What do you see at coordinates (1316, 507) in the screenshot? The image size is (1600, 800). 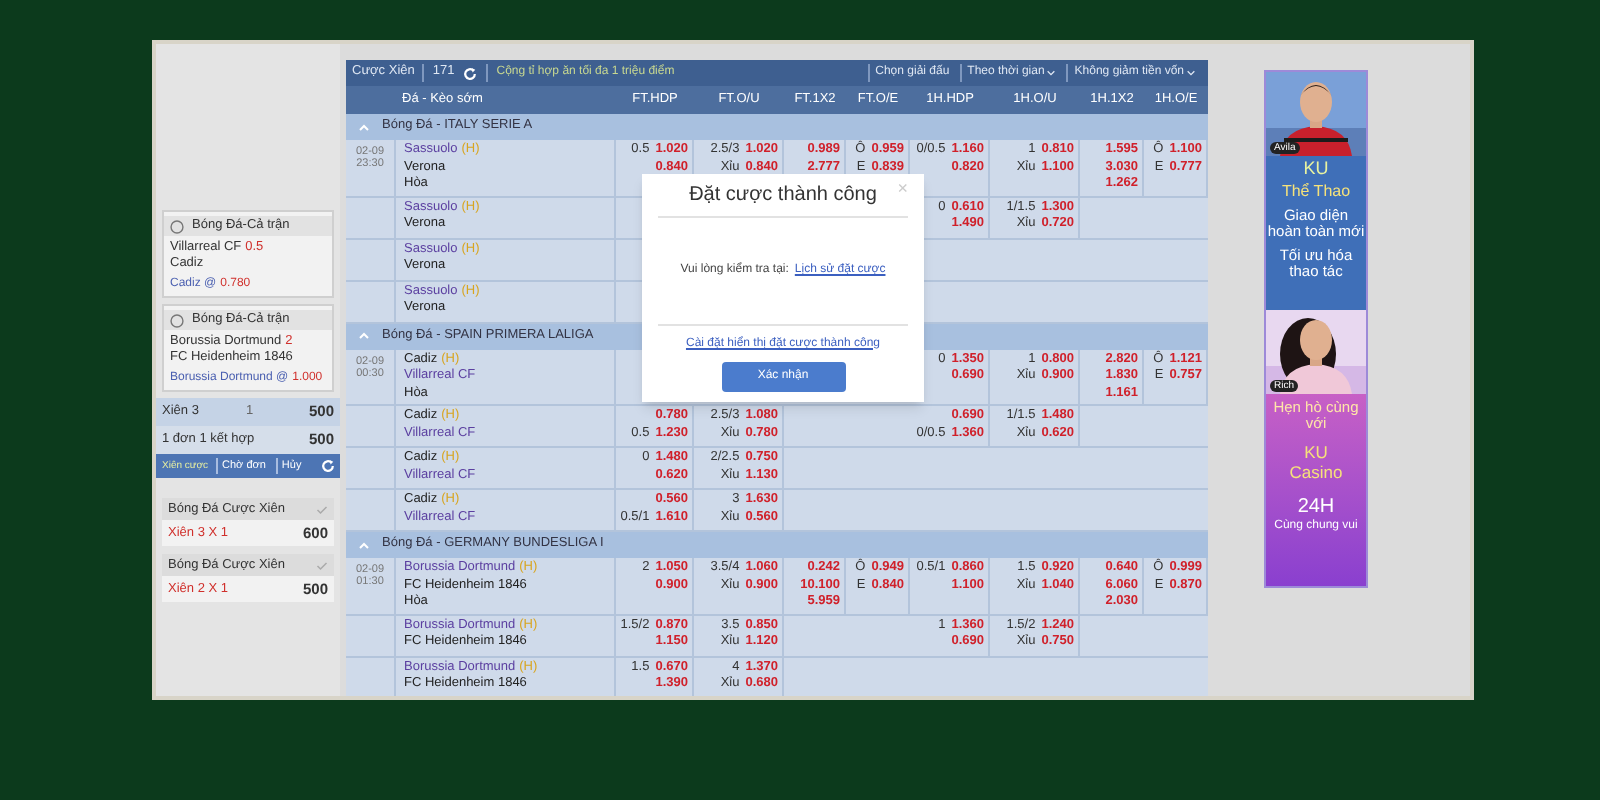 I see `hours-text: 24H` at bounding box center [1316, 507].